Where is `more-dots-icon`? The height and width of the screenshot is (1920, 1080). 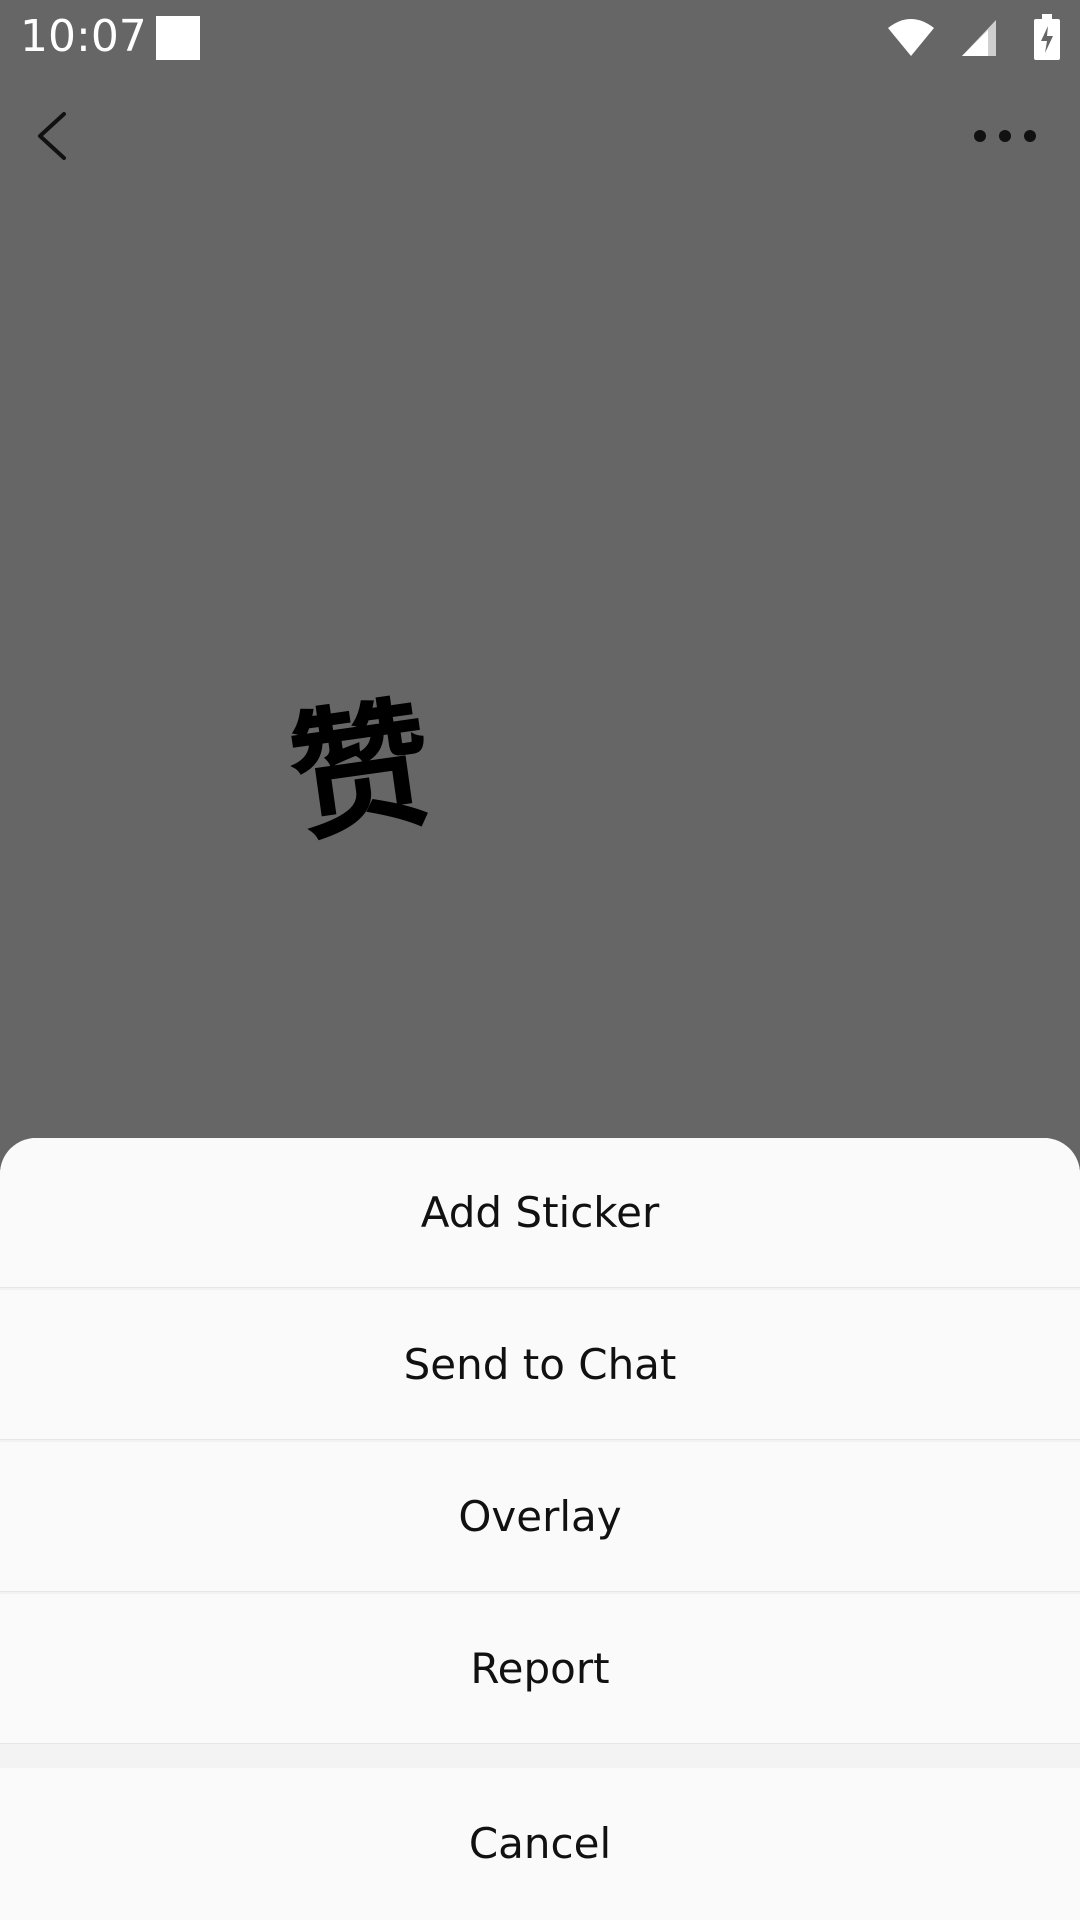
more-dots-icon is located at coordinates (1005, 136).